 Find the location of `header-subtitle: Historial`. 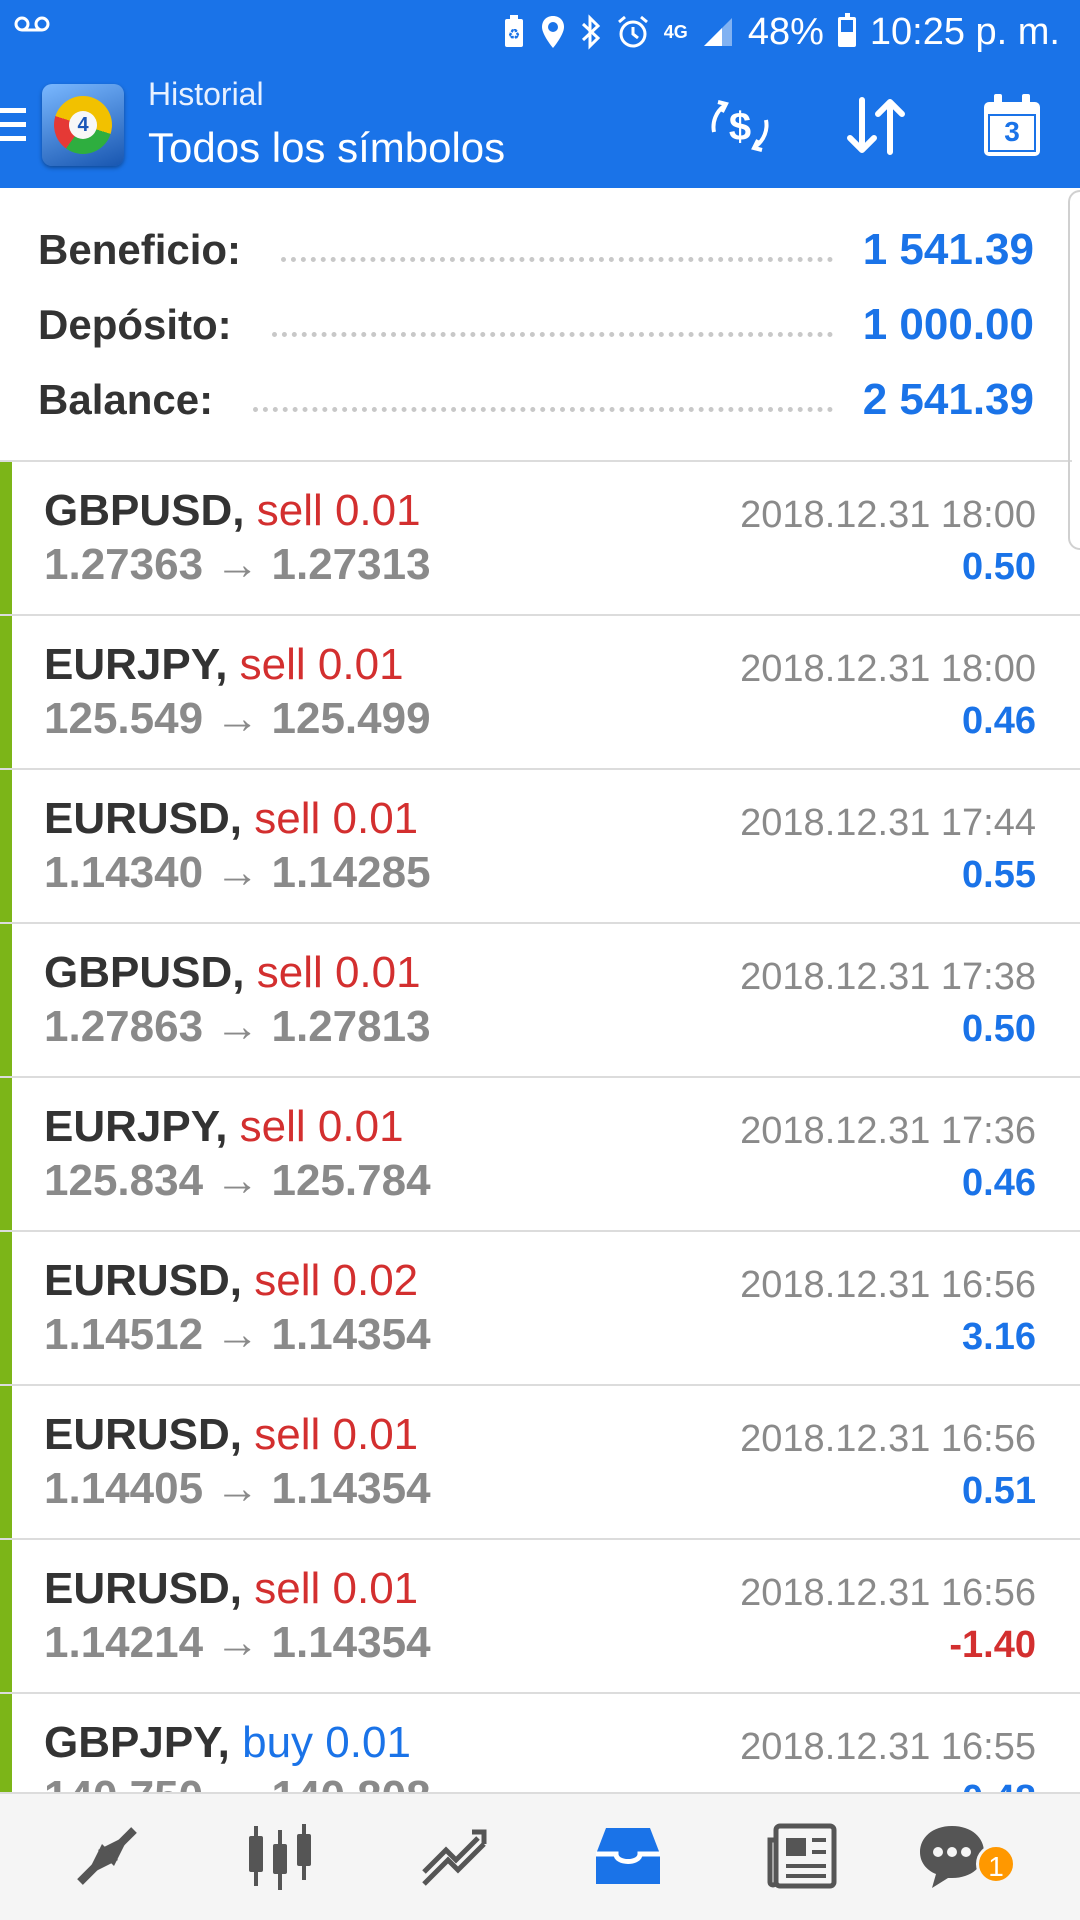

header-subtitle: Historial is located at coordinates (206, 94).